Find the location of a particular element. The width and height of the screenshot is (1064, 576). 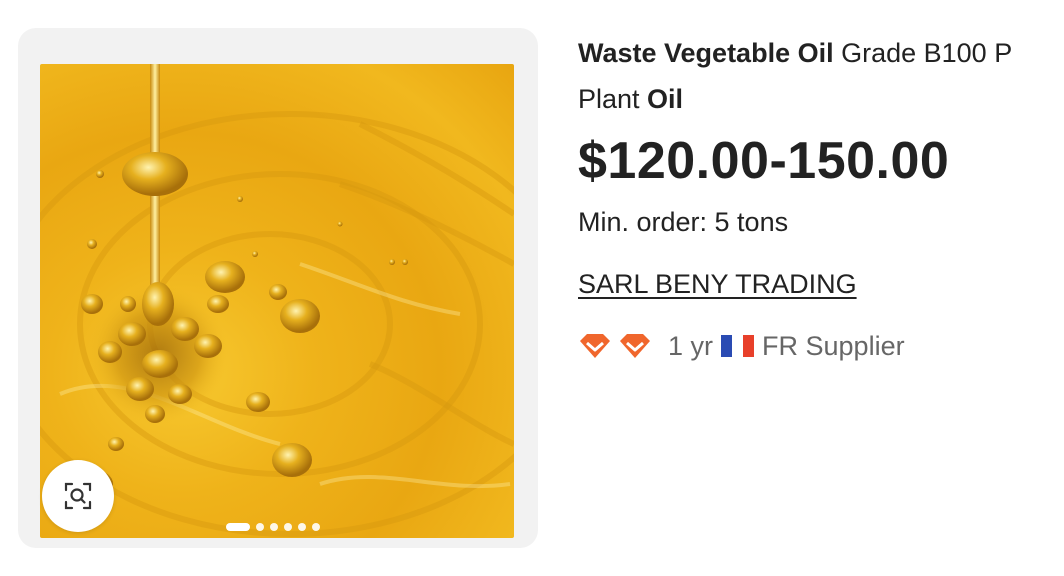

price-range: $120.00-150.00 is located at coordinates (764, 161).